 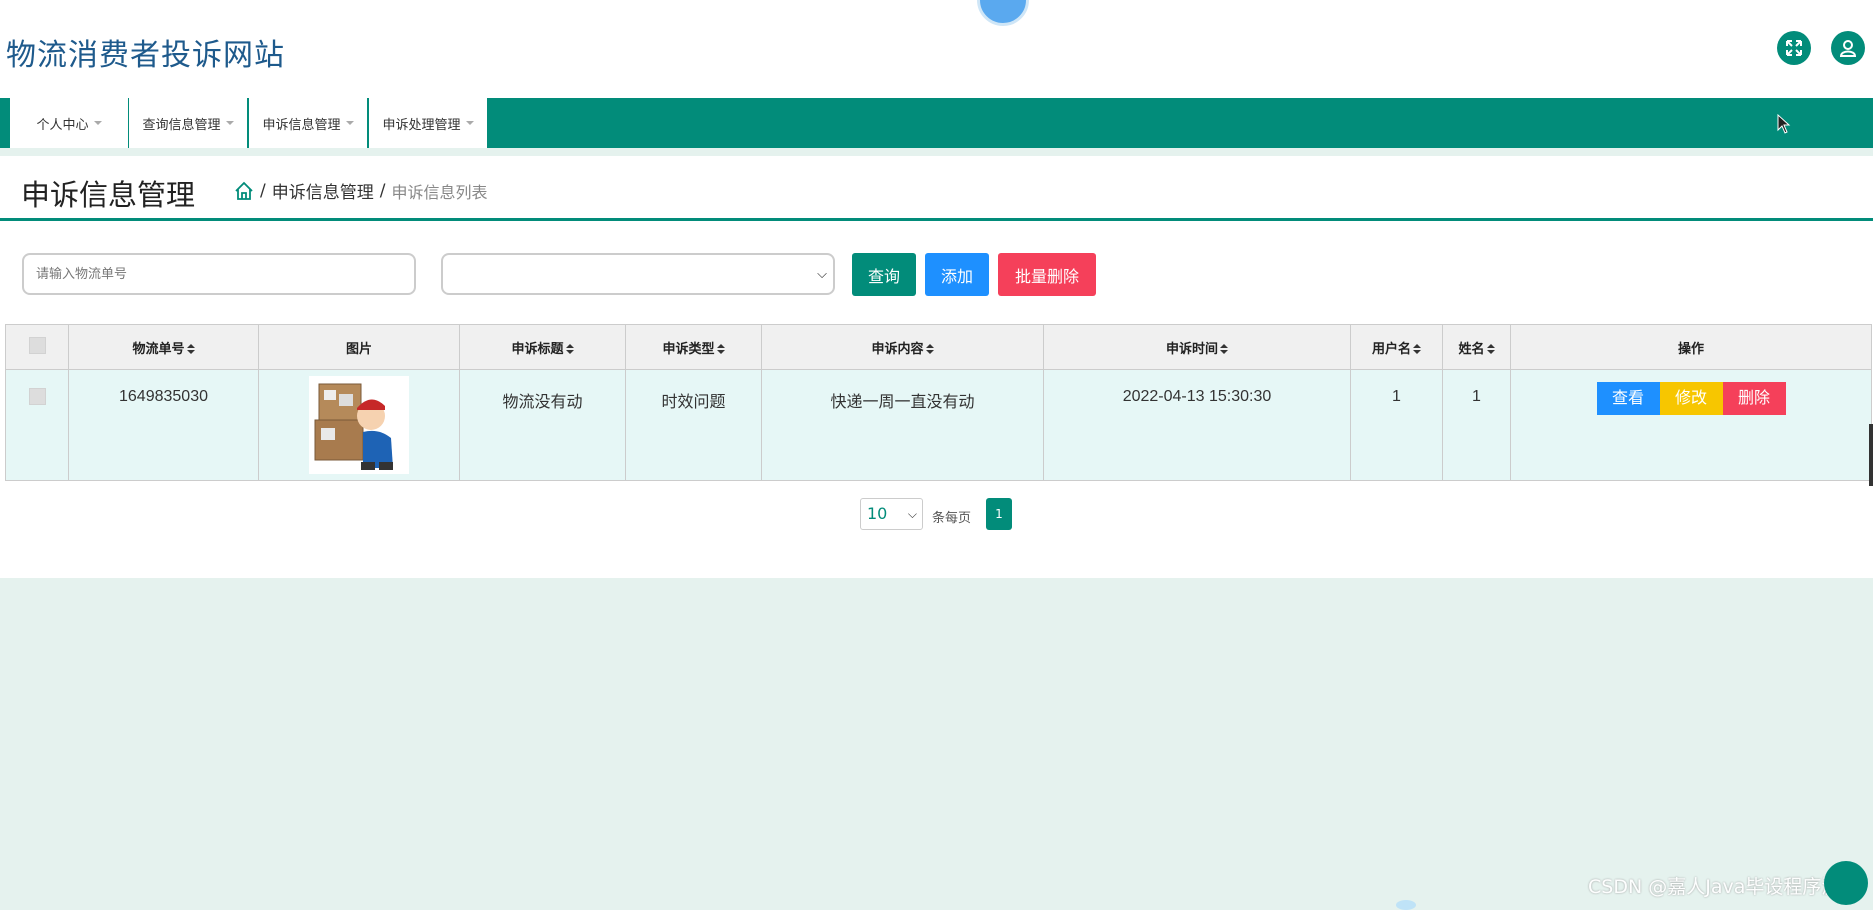 What do you see at coordinates (1476, 425) in the screenshot?
I see `name-cell: 1` at bounding box center [1476, 425].